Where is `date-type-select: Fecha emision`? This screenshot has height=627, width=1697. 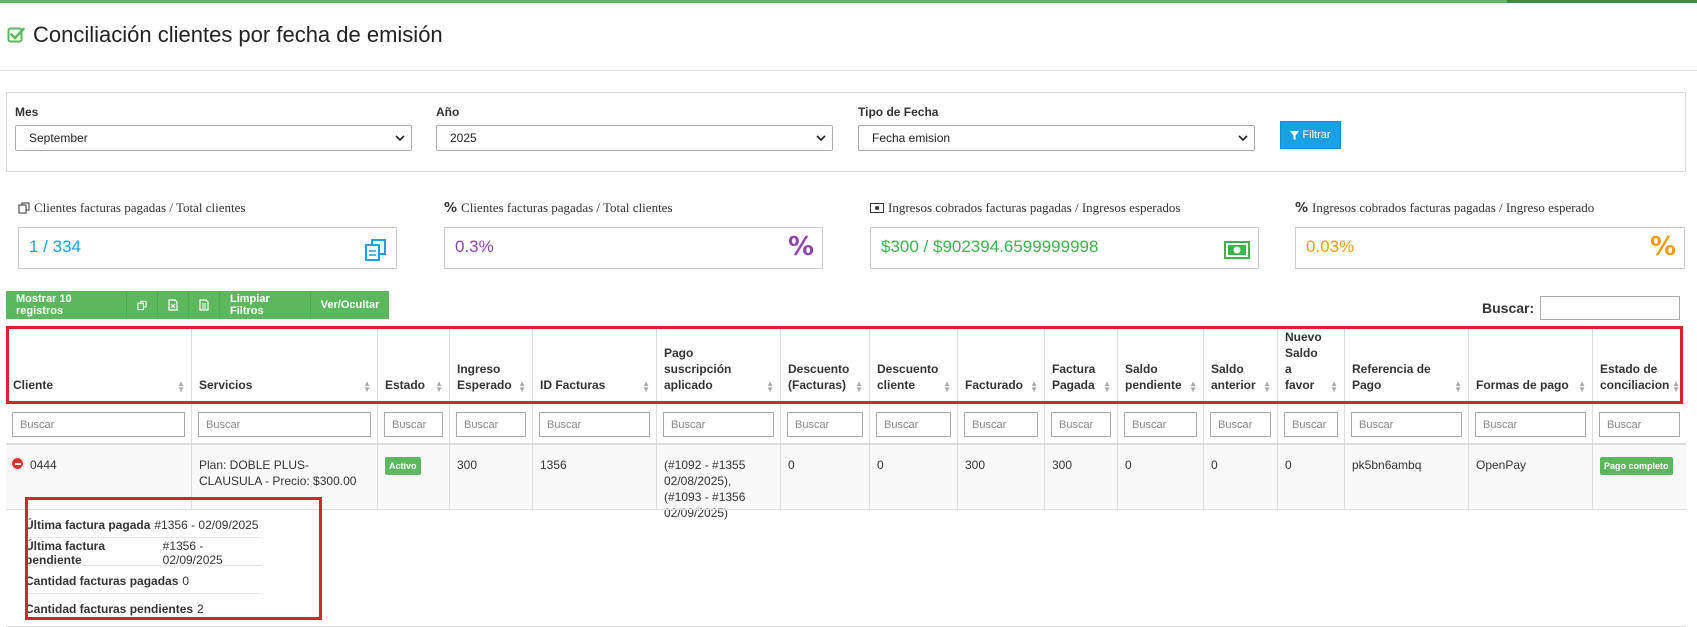 date-type-select: Fecha emision is located at coordinates (1056, 138).